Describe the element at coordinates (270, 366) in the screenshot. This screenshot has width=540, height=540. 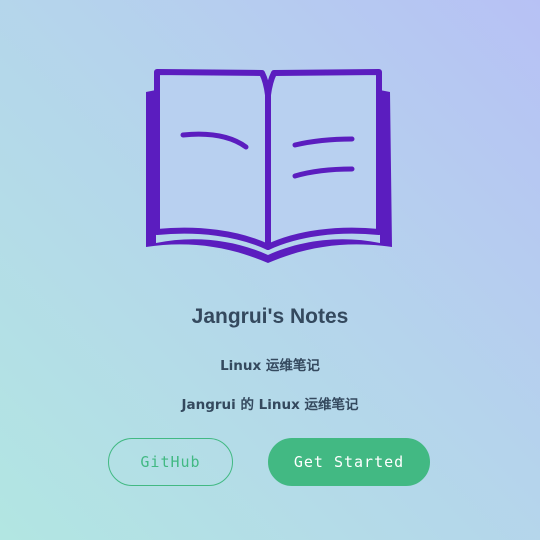
I see `site-subtitle: Linux 运维笔记` at that location.